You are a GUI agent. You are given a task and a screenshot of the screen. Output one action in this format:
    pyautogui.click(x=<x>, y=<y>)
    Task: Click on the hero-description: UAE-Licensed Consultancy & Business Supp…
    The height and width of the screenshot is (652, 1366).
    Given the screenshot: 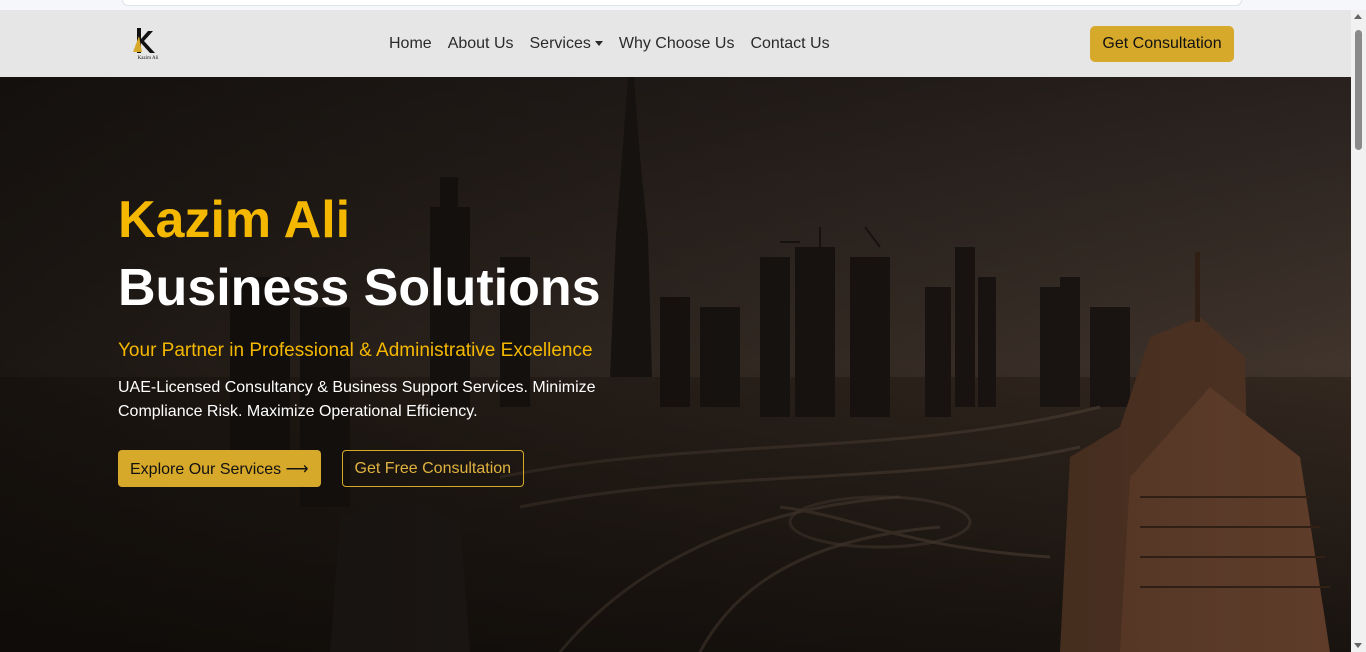 What is the action you would take?
    pyautogui.click(x=357, y=399)
    